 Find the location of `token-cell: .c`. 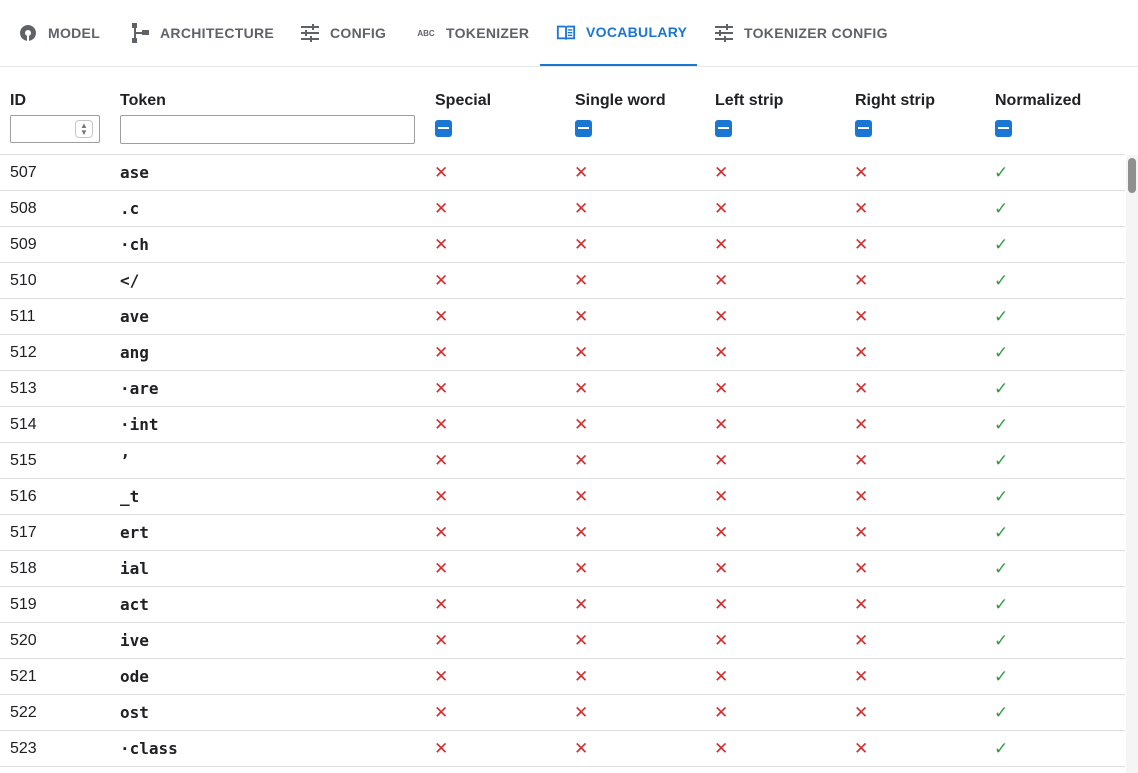

token-cell: .c is located at coordinates (130, 208).